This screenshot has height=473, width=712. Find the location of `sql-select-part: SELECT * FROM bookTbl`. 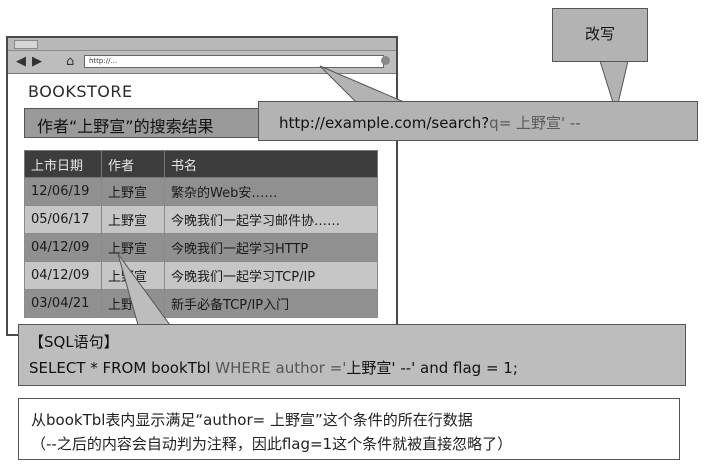

sql-select-part: SELECT * FROM bookTbl is located at coordinates (122, 368).